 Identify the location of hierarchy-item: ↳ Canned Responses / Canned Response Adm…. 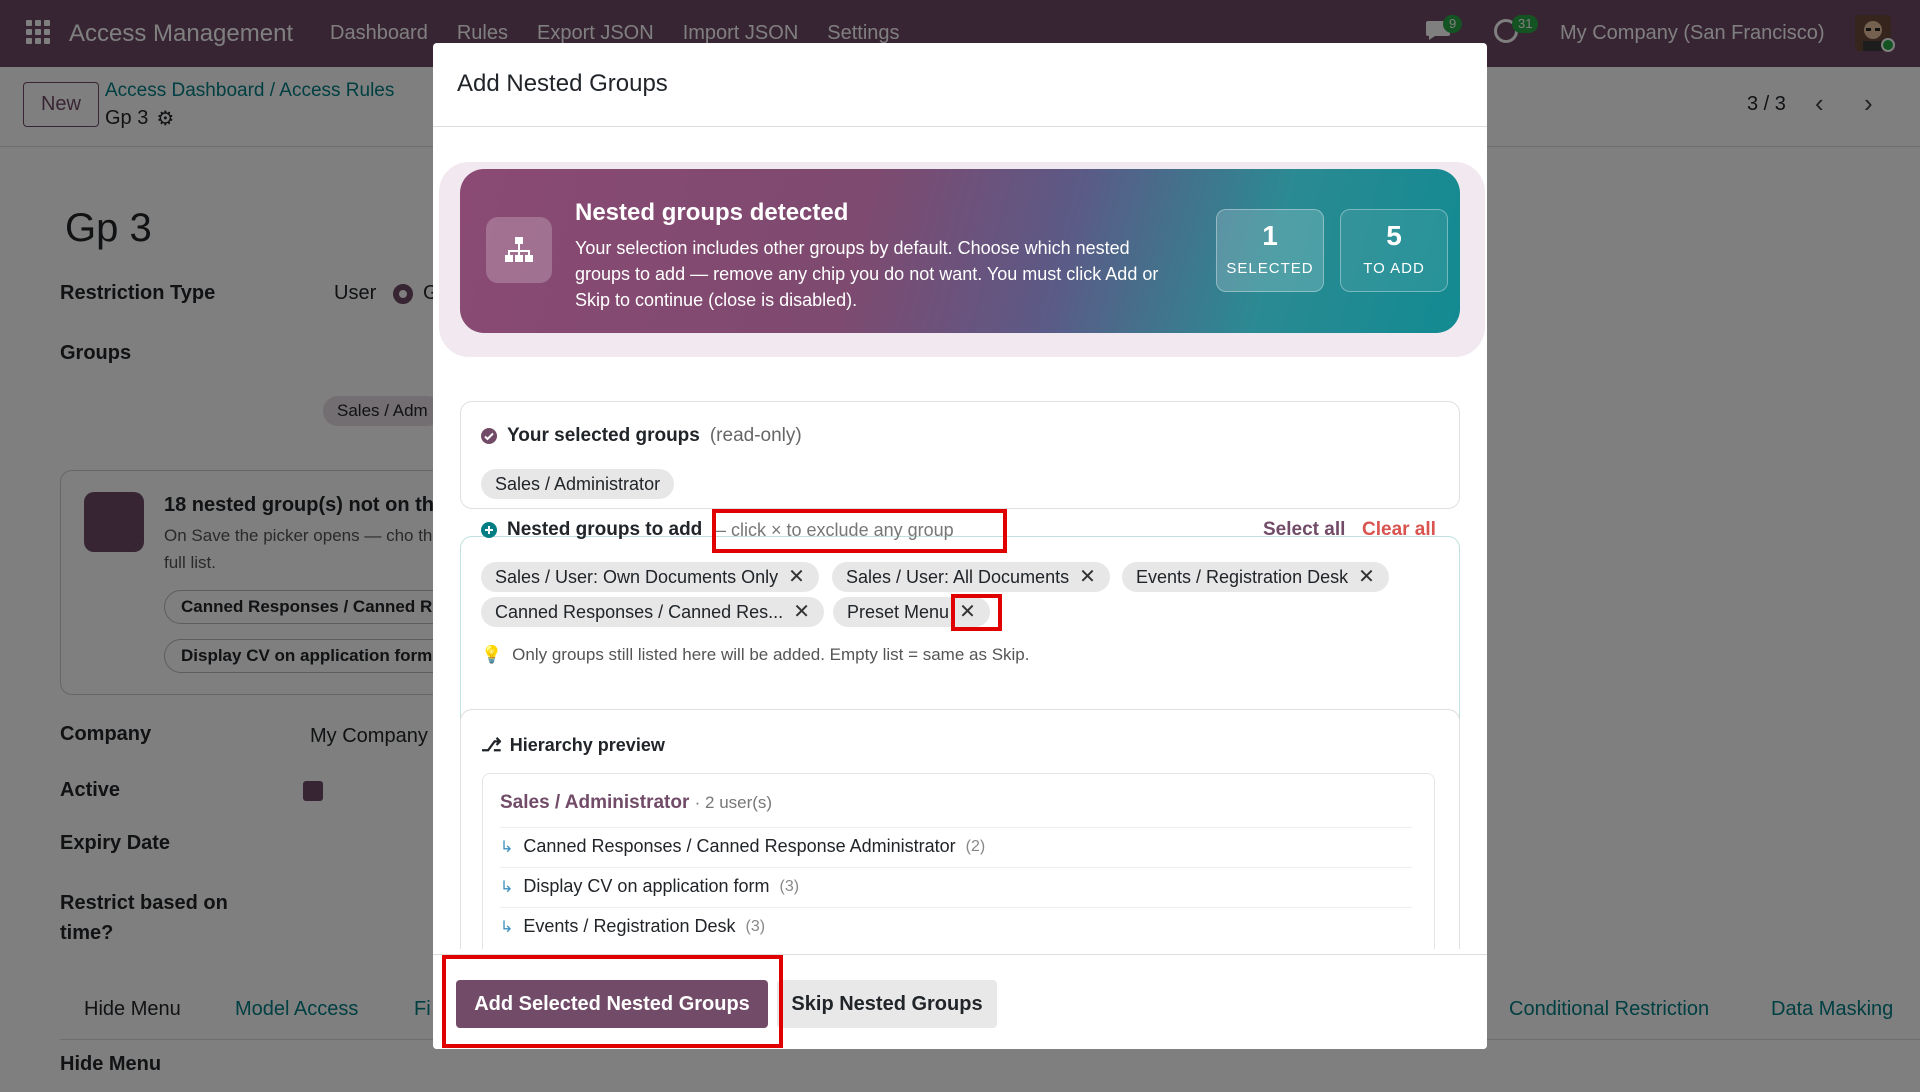
(742, 846).